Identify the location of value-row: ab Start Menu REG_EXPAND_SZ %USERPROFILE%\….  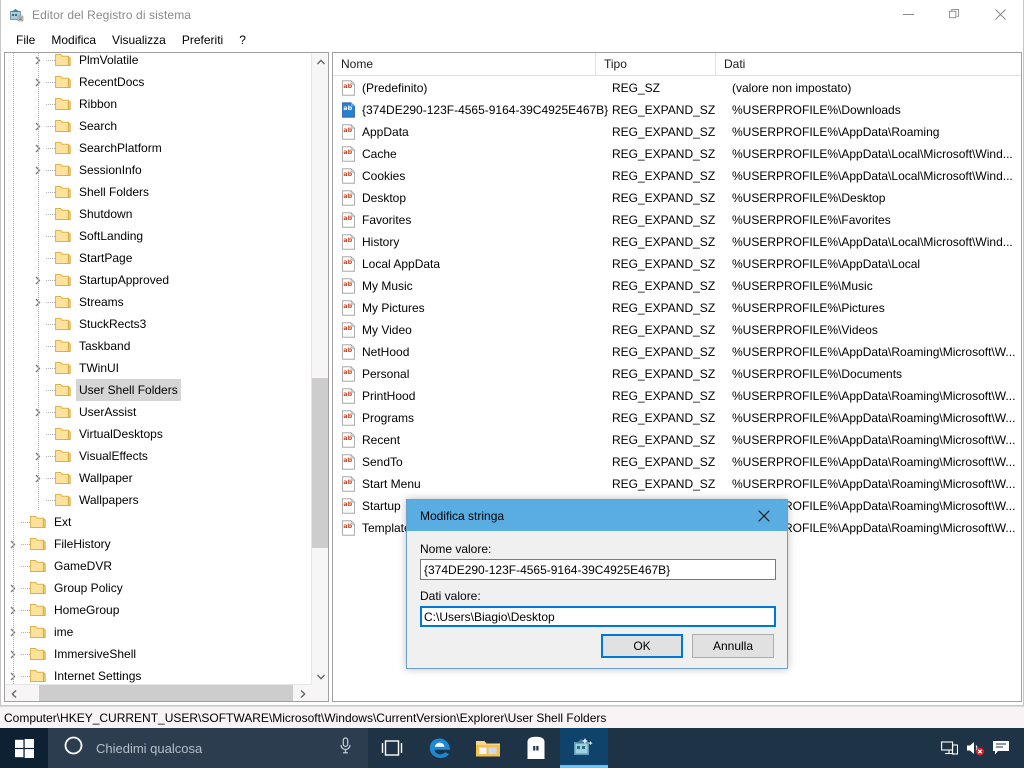
(677, 484).